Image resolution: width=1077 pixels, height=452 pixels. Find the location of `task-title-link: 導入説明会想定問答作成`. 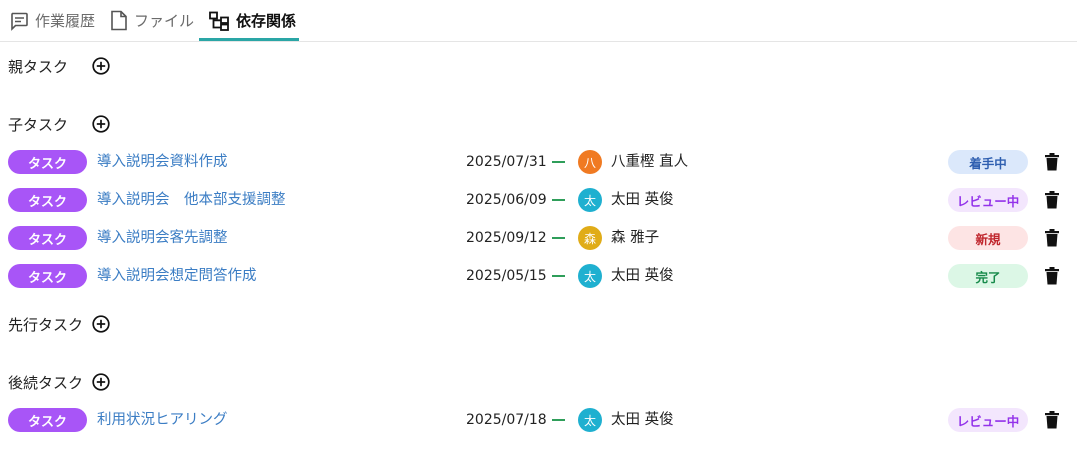

task-title-link: 導入説明会想定問答作成 is located at coordinates (177, 276).